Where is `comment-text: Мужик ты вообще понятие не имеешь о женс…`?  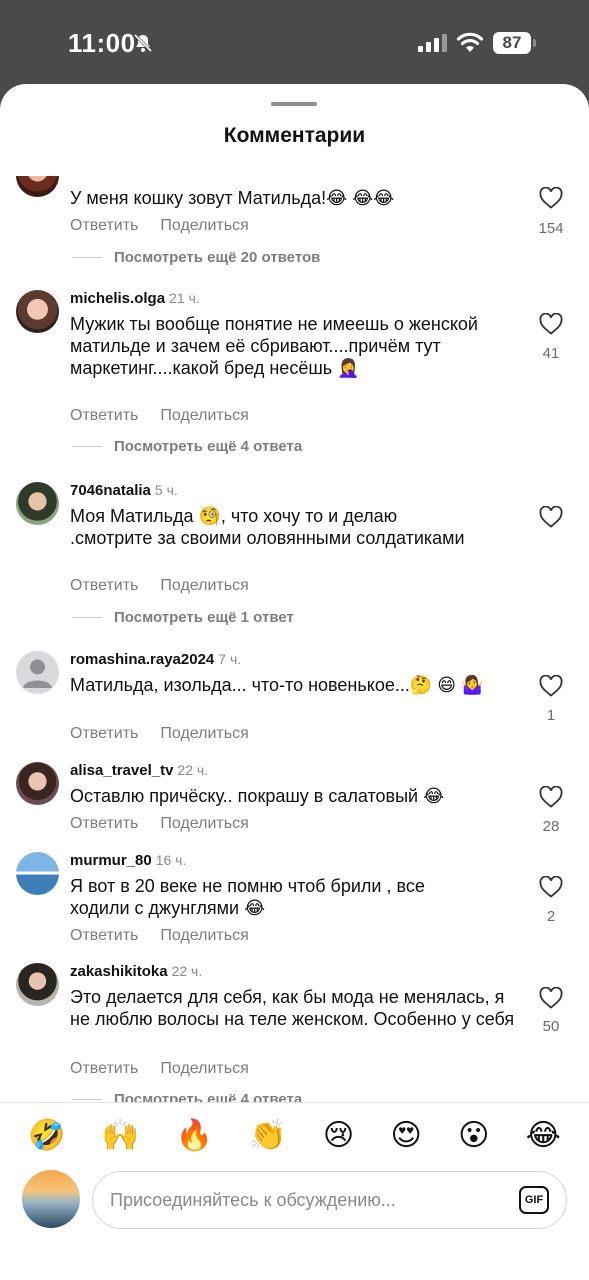 comment-text: Мужик ты вообще понятие не имеешь о женс… is located at coordinates (274, 346).